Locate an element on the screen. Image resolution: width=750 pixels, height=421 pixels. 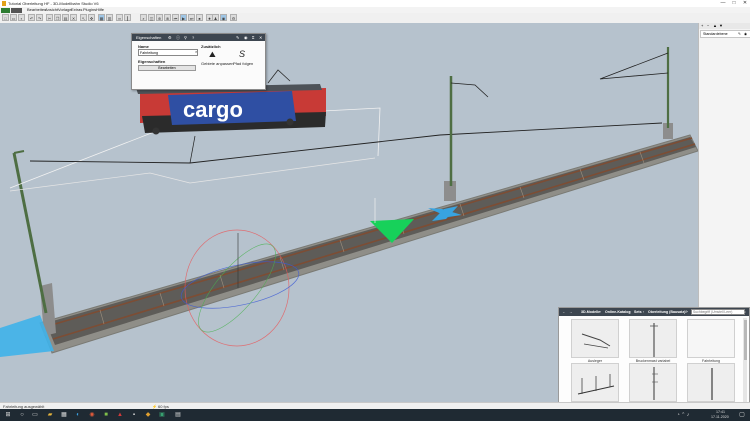
properties-tab-help-icon: ? is located at coordinates (193, 37).